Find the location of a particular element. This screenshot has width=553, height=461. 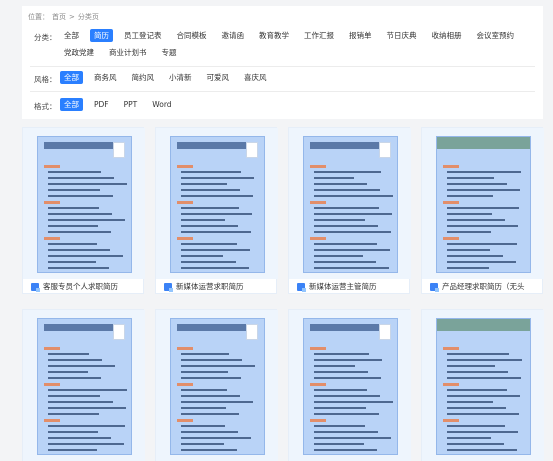

style-filter-option: 喜庆风 is located at coordinates (255, 77).